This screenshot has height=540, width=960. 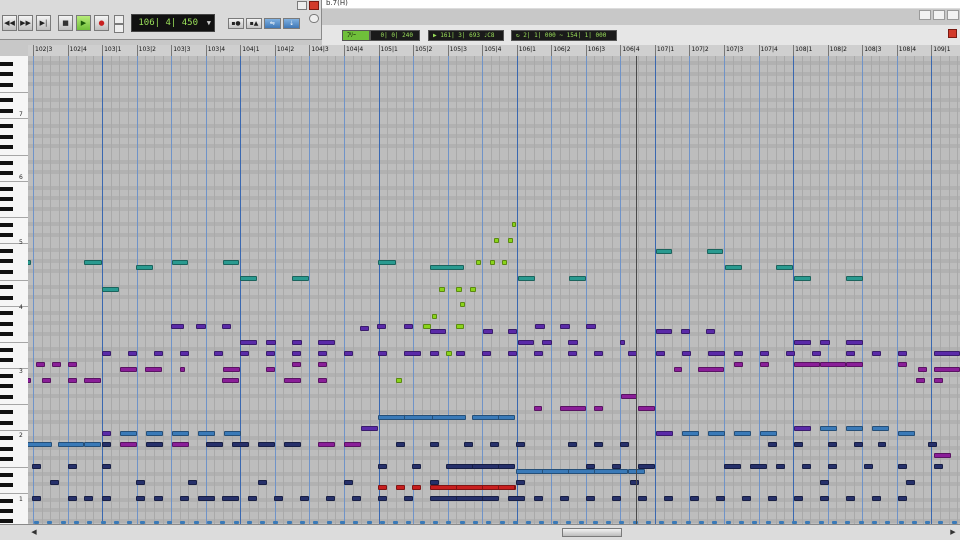 I want to click on scroll-right-arrow-icon: ▶, so click(x=953, y=532).